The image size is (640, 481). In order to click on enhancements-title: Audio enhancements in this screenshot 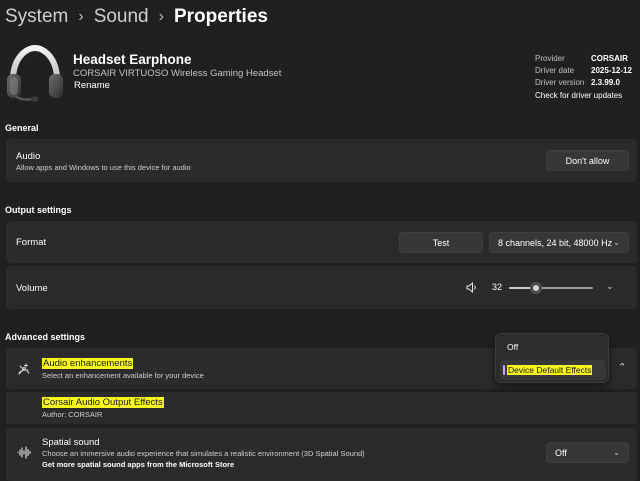, I will do `click(88, 363)`.